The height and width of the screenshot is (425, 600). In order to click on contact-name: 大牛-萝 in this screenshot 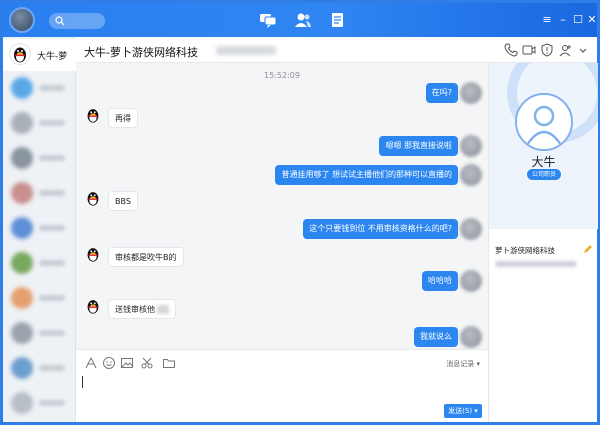, I will do `click(52, 57)`.